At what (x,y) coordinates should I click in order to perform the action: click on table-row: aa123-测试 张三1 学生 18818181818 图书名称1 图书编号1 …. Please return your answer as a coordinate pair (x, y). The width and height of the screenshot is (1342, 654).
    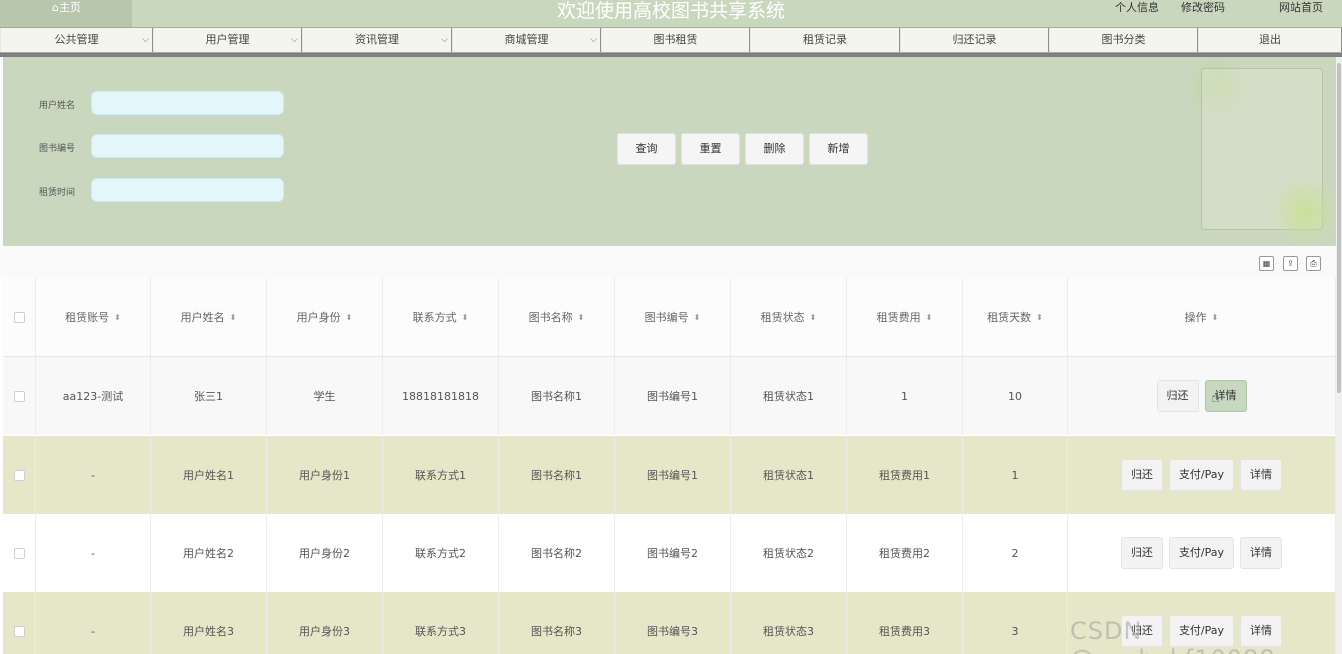
    Looking at the image, I should click on (669, 396).